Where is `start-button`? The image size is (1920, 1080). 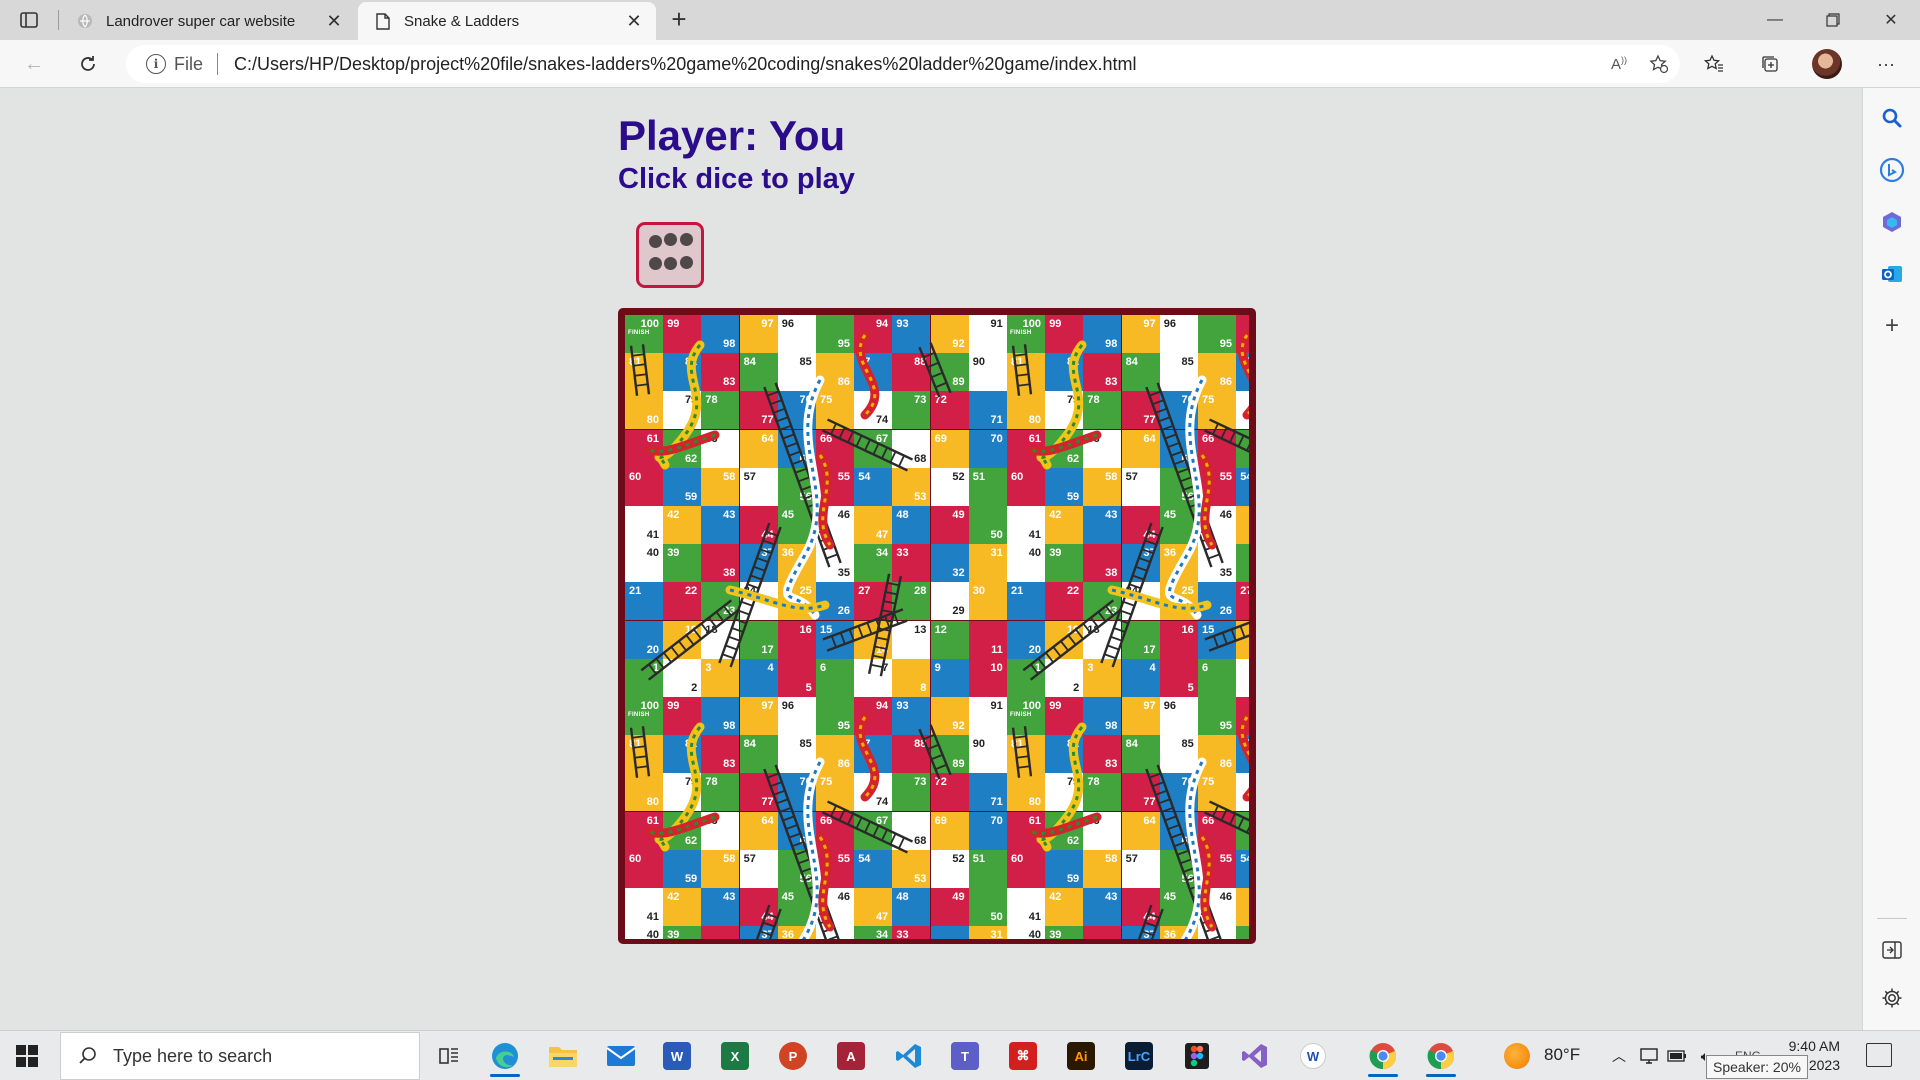 start-button is located at coordinates (27, 1056).